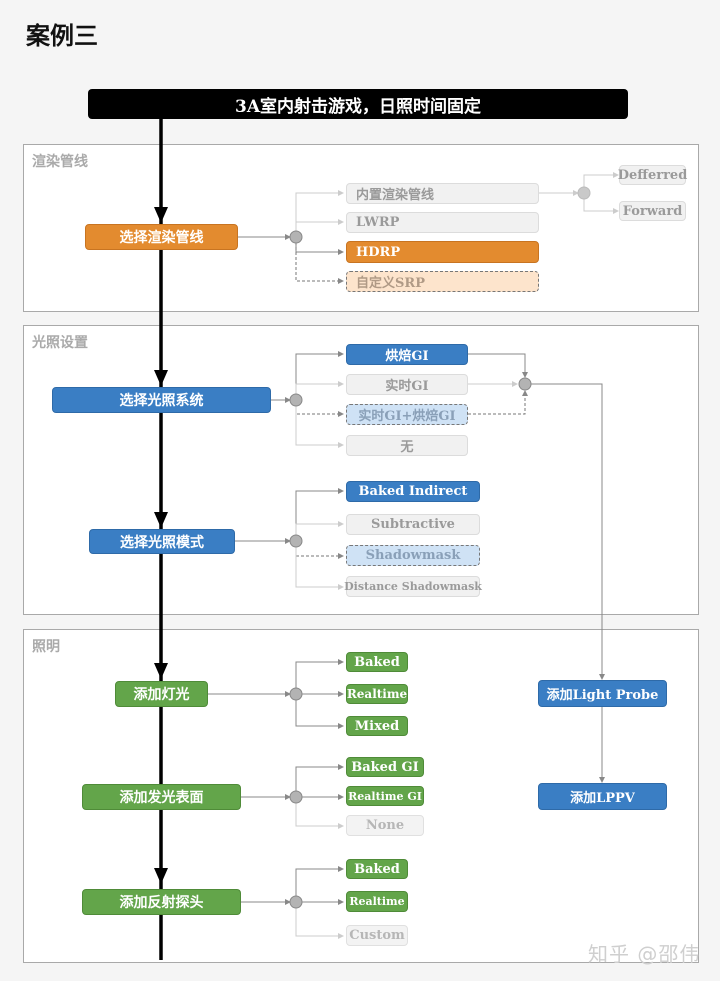 This screenshot has width=720, height=981. What do you see at coordinates (385, 767) in the screenshot?
I see `emissive-baked-gi-option: Baked GI` at bounding box center [385, 767].